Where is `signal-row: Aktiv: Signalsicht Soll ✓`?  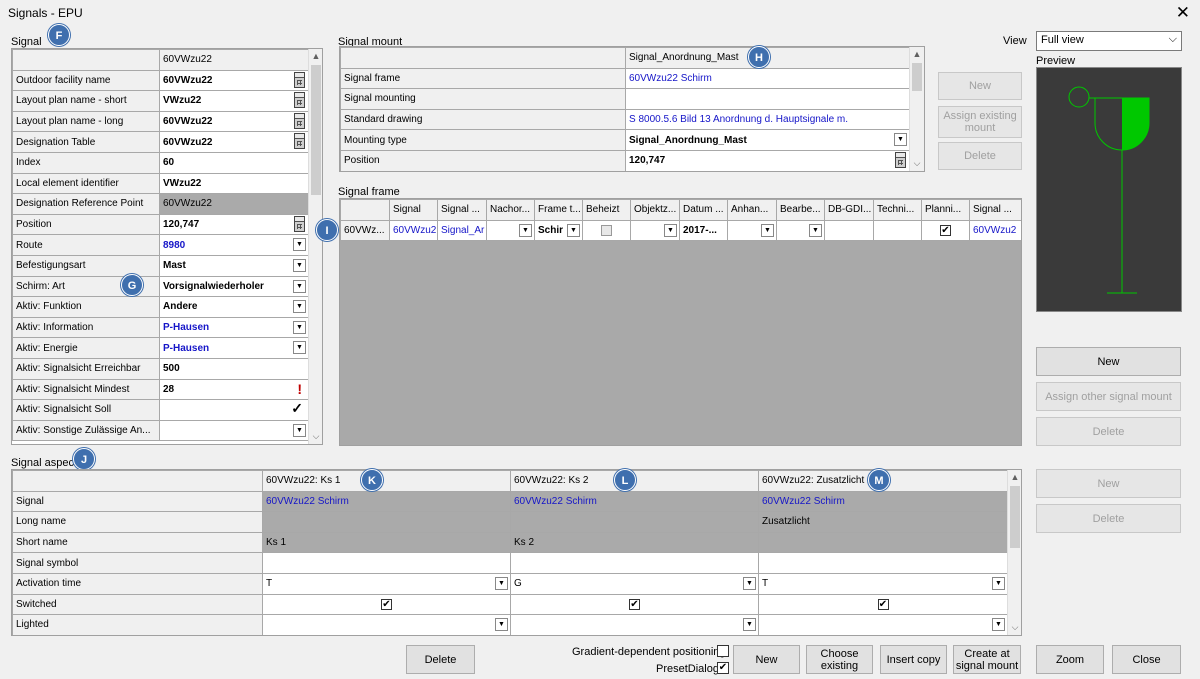 signal-row: Aktiv: Signalsicht Soll ✓ is located at coordinates (160, 410).